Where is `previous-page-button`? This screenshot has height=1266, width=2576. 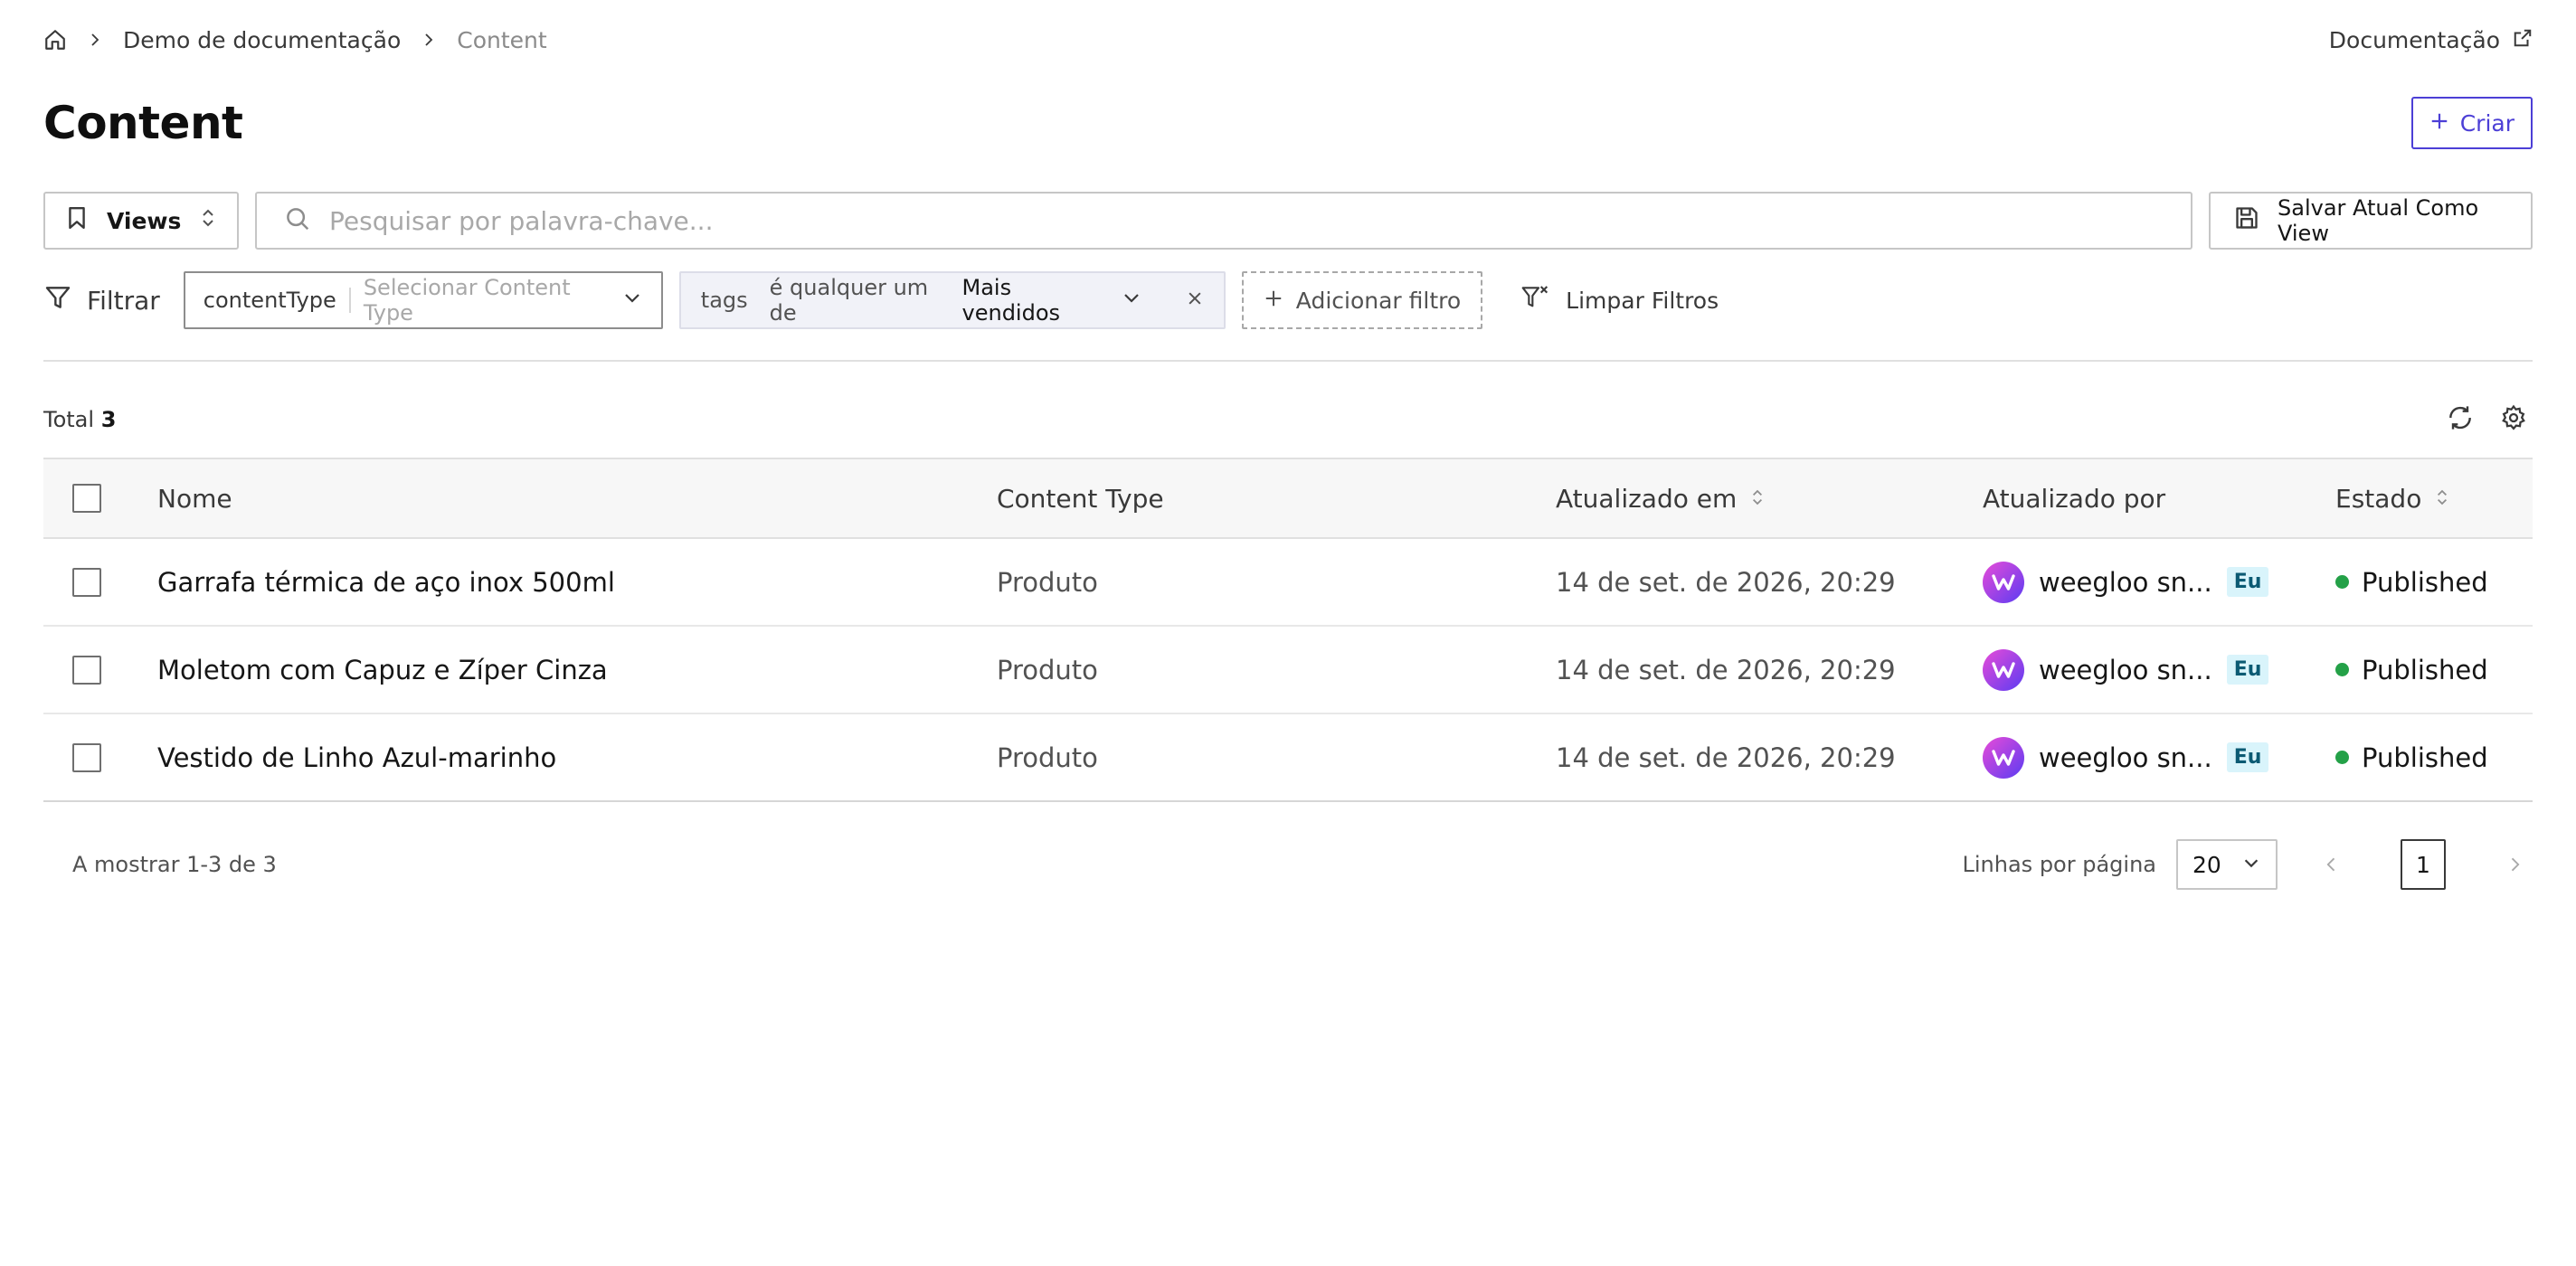
previous-page-button is located at coordinates (2332, 864).